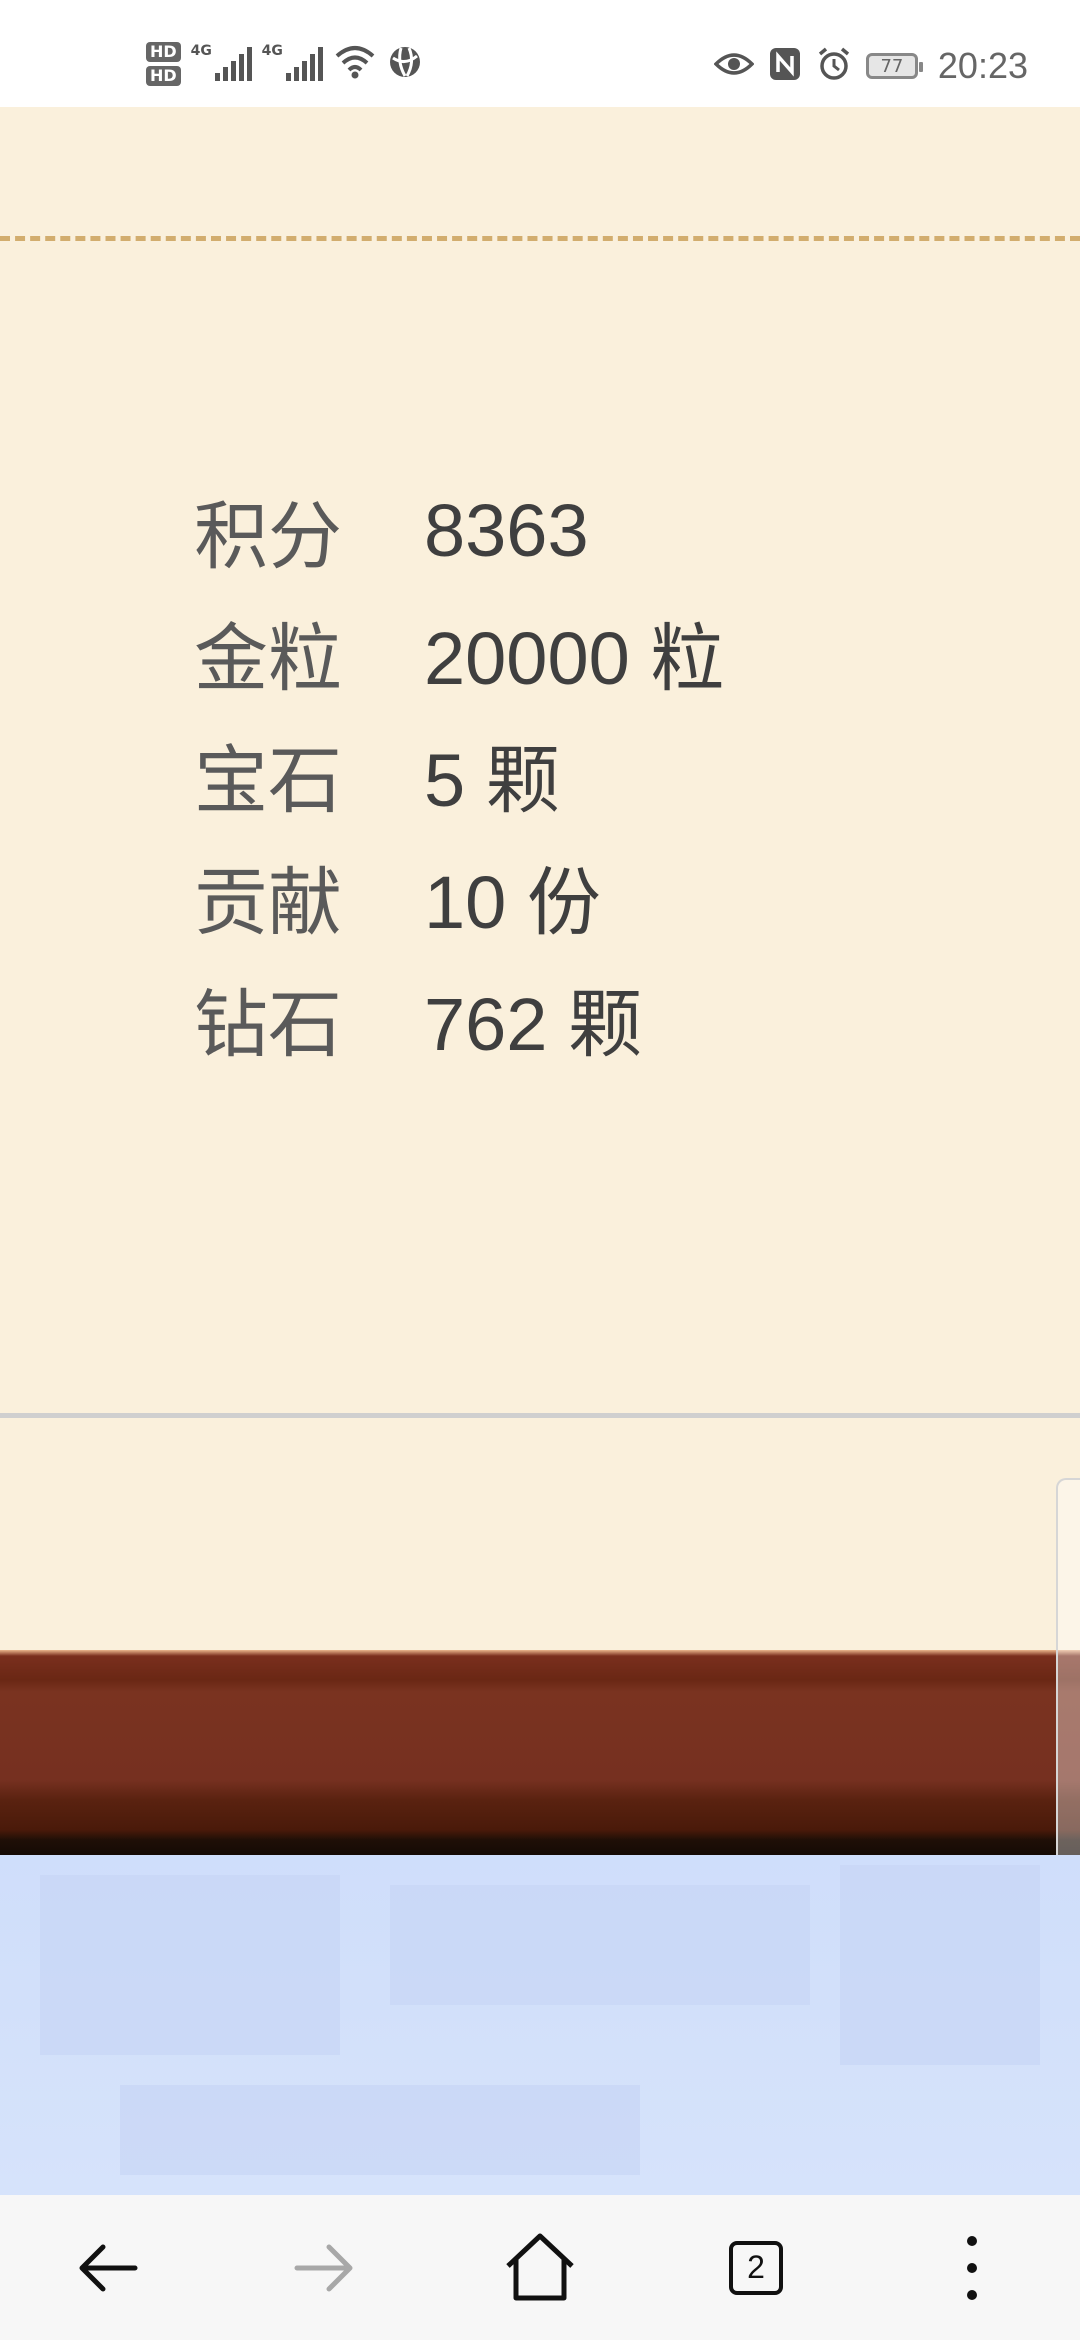 This screenshot has height=2340, width=1080. Describe the element at coordinates (268, 658) in the screenshot. I see `stat-label: 金粒` at that location.